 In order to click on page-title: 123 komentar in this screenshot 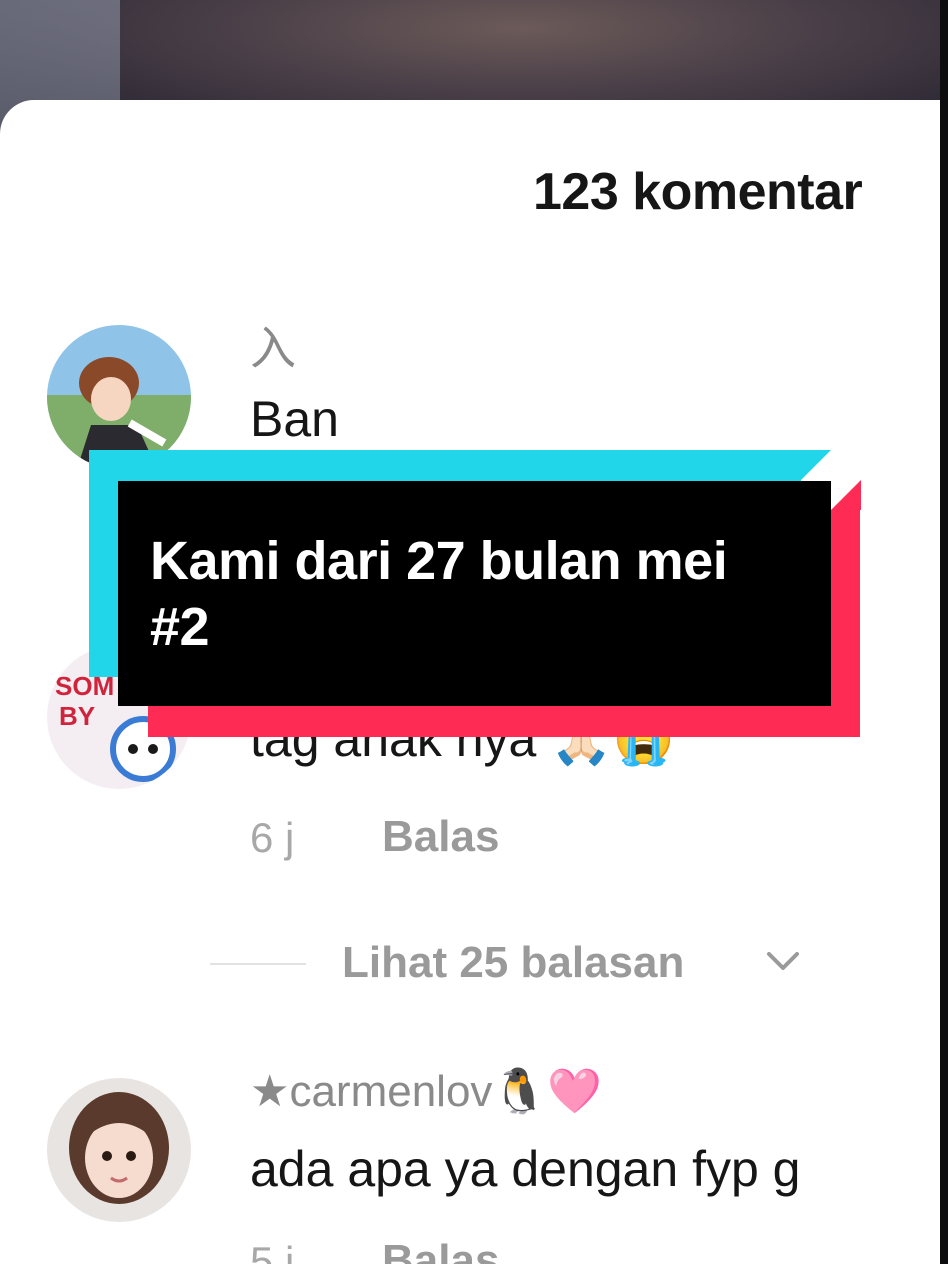, I will do `click(698, 192)`.